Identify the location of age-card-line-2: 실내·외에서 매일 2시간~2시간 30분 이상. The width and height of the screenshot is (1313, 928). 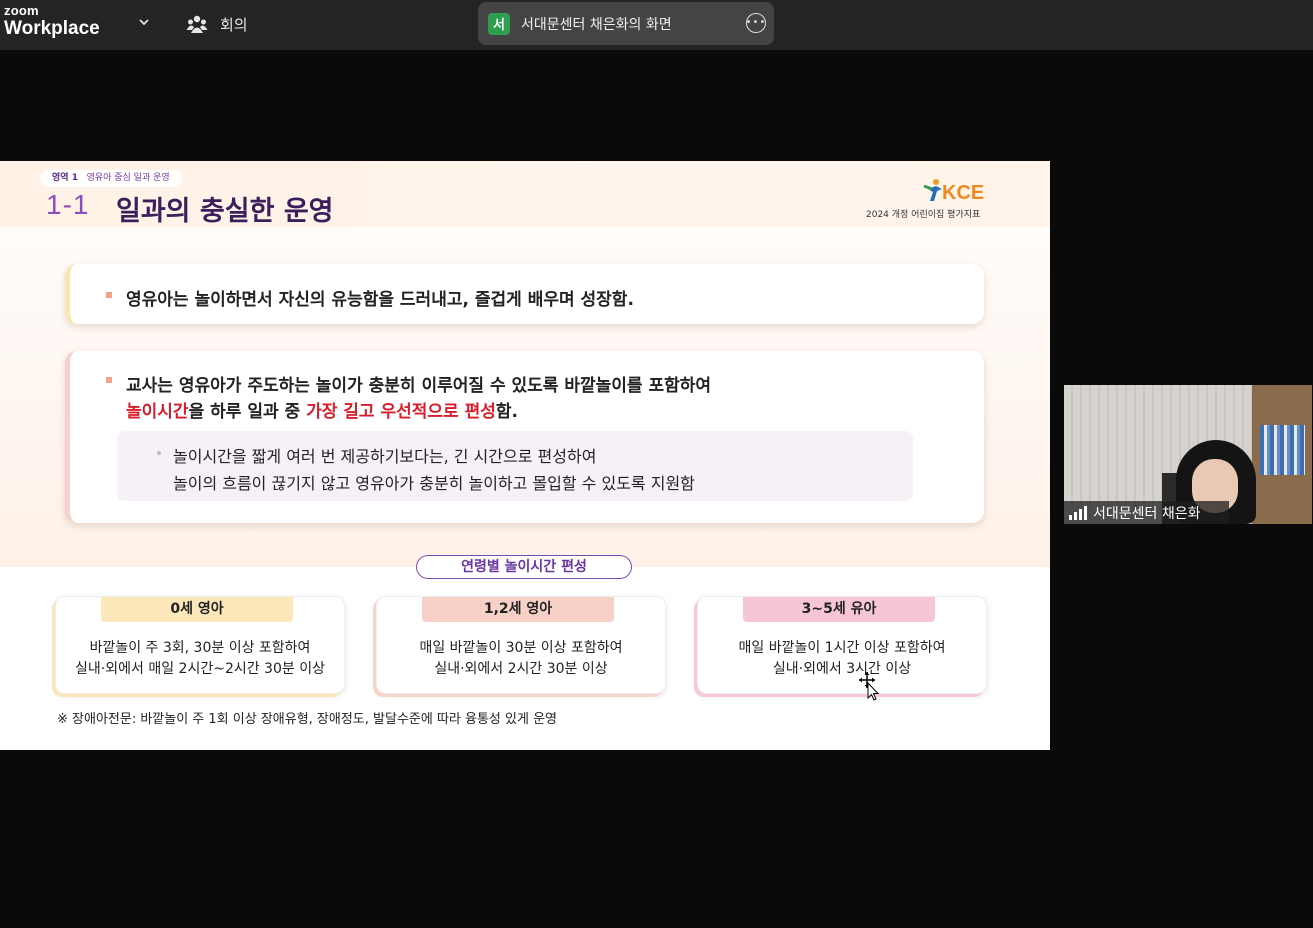
(200, 669).